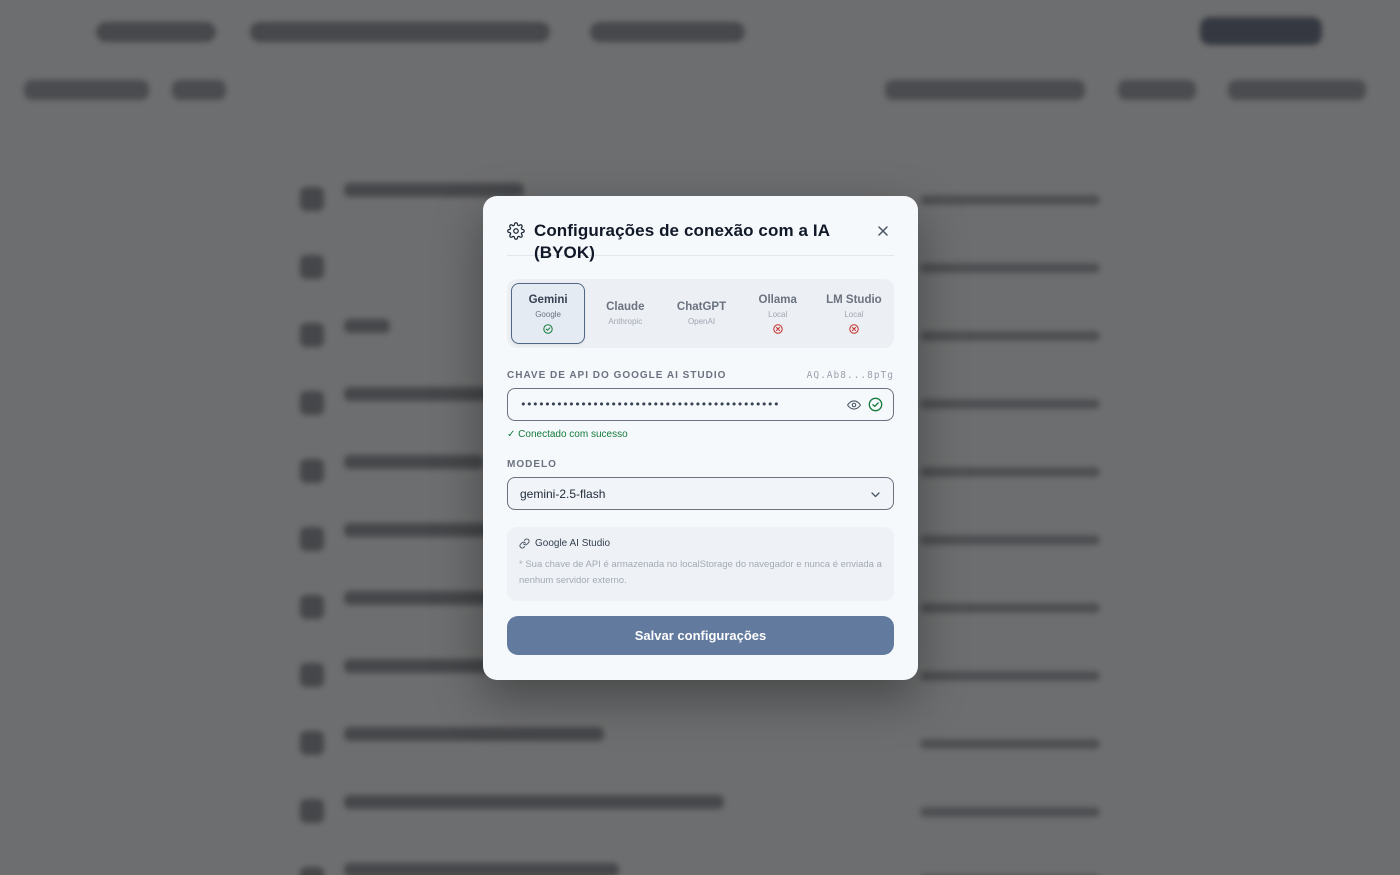 This screenshot has width=1400, height=875. Describe the element at coordinates (875, 495) in the screenshot. I see `chevron-down-icon` at that location.